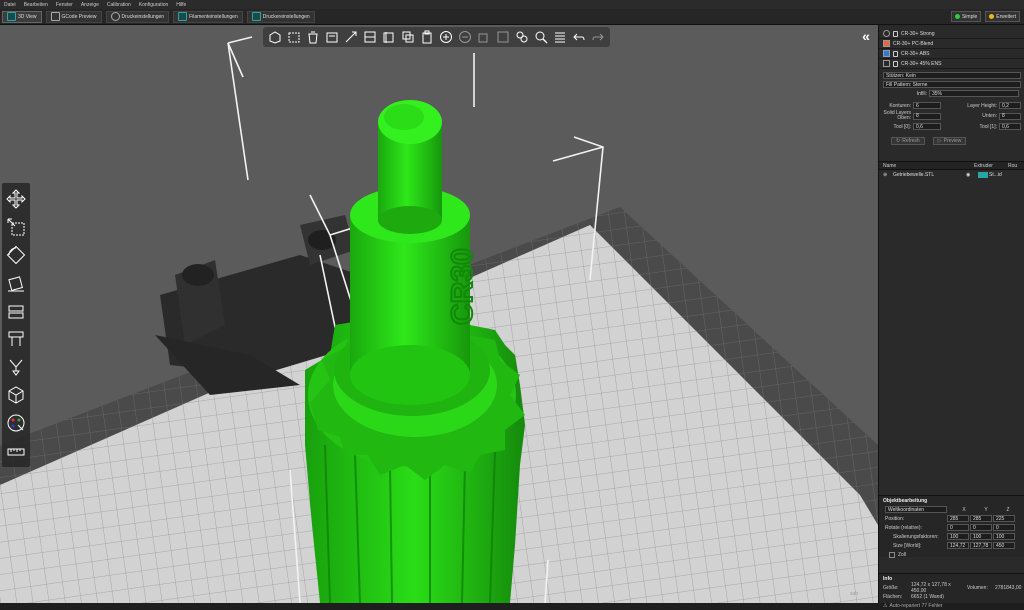 This screenshot has width=1024, height=610. What do you see at coordinates (181, 5) in the screenshot?
I see `menu-hilfe: Hilfe` at bounding box center [181, 5].